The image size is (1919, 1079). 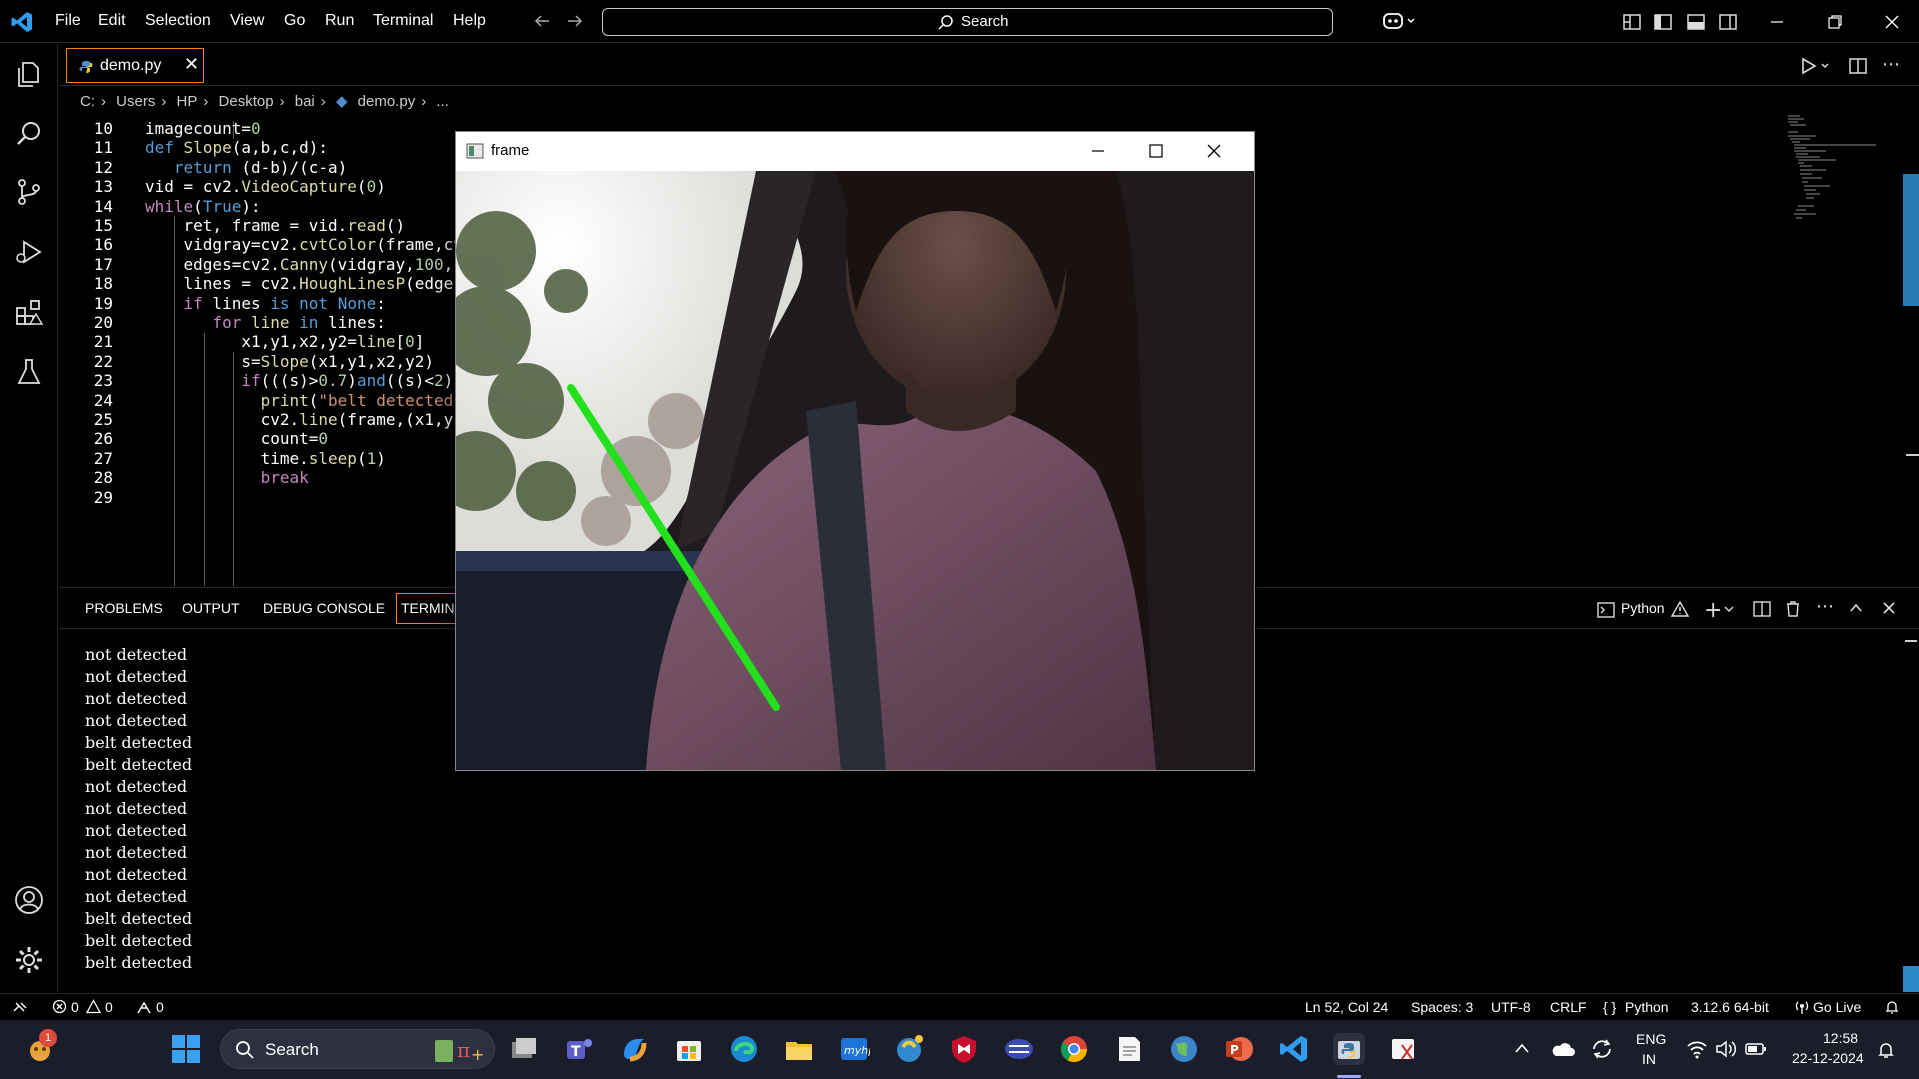 What do you see at coordinates (1730, 1007) in the screenshot?
I see `python-interpreter: 3.12.6 64-bit` at bounding box center [1730, 1007].